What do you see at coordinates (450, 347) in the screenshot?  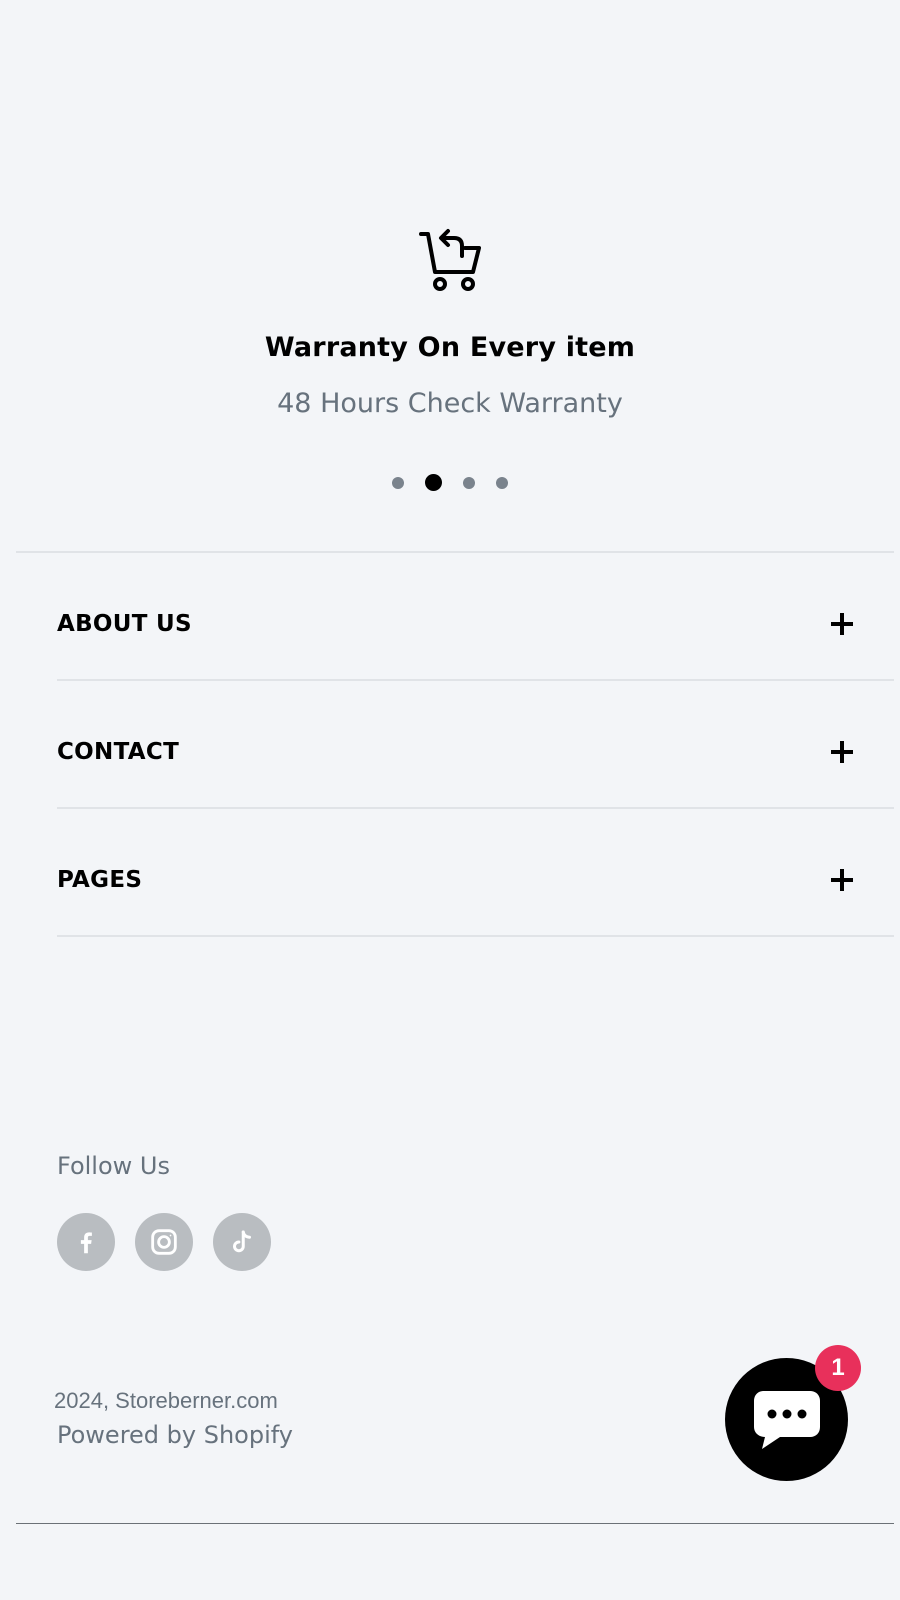 I see `feature-title: Warranty On Every item` at bounding box center [450, 347].